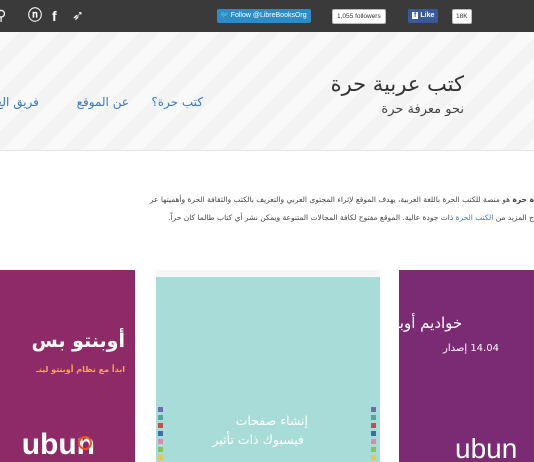  I want to click on nav-about: عن الموقع, so click(103, 102).